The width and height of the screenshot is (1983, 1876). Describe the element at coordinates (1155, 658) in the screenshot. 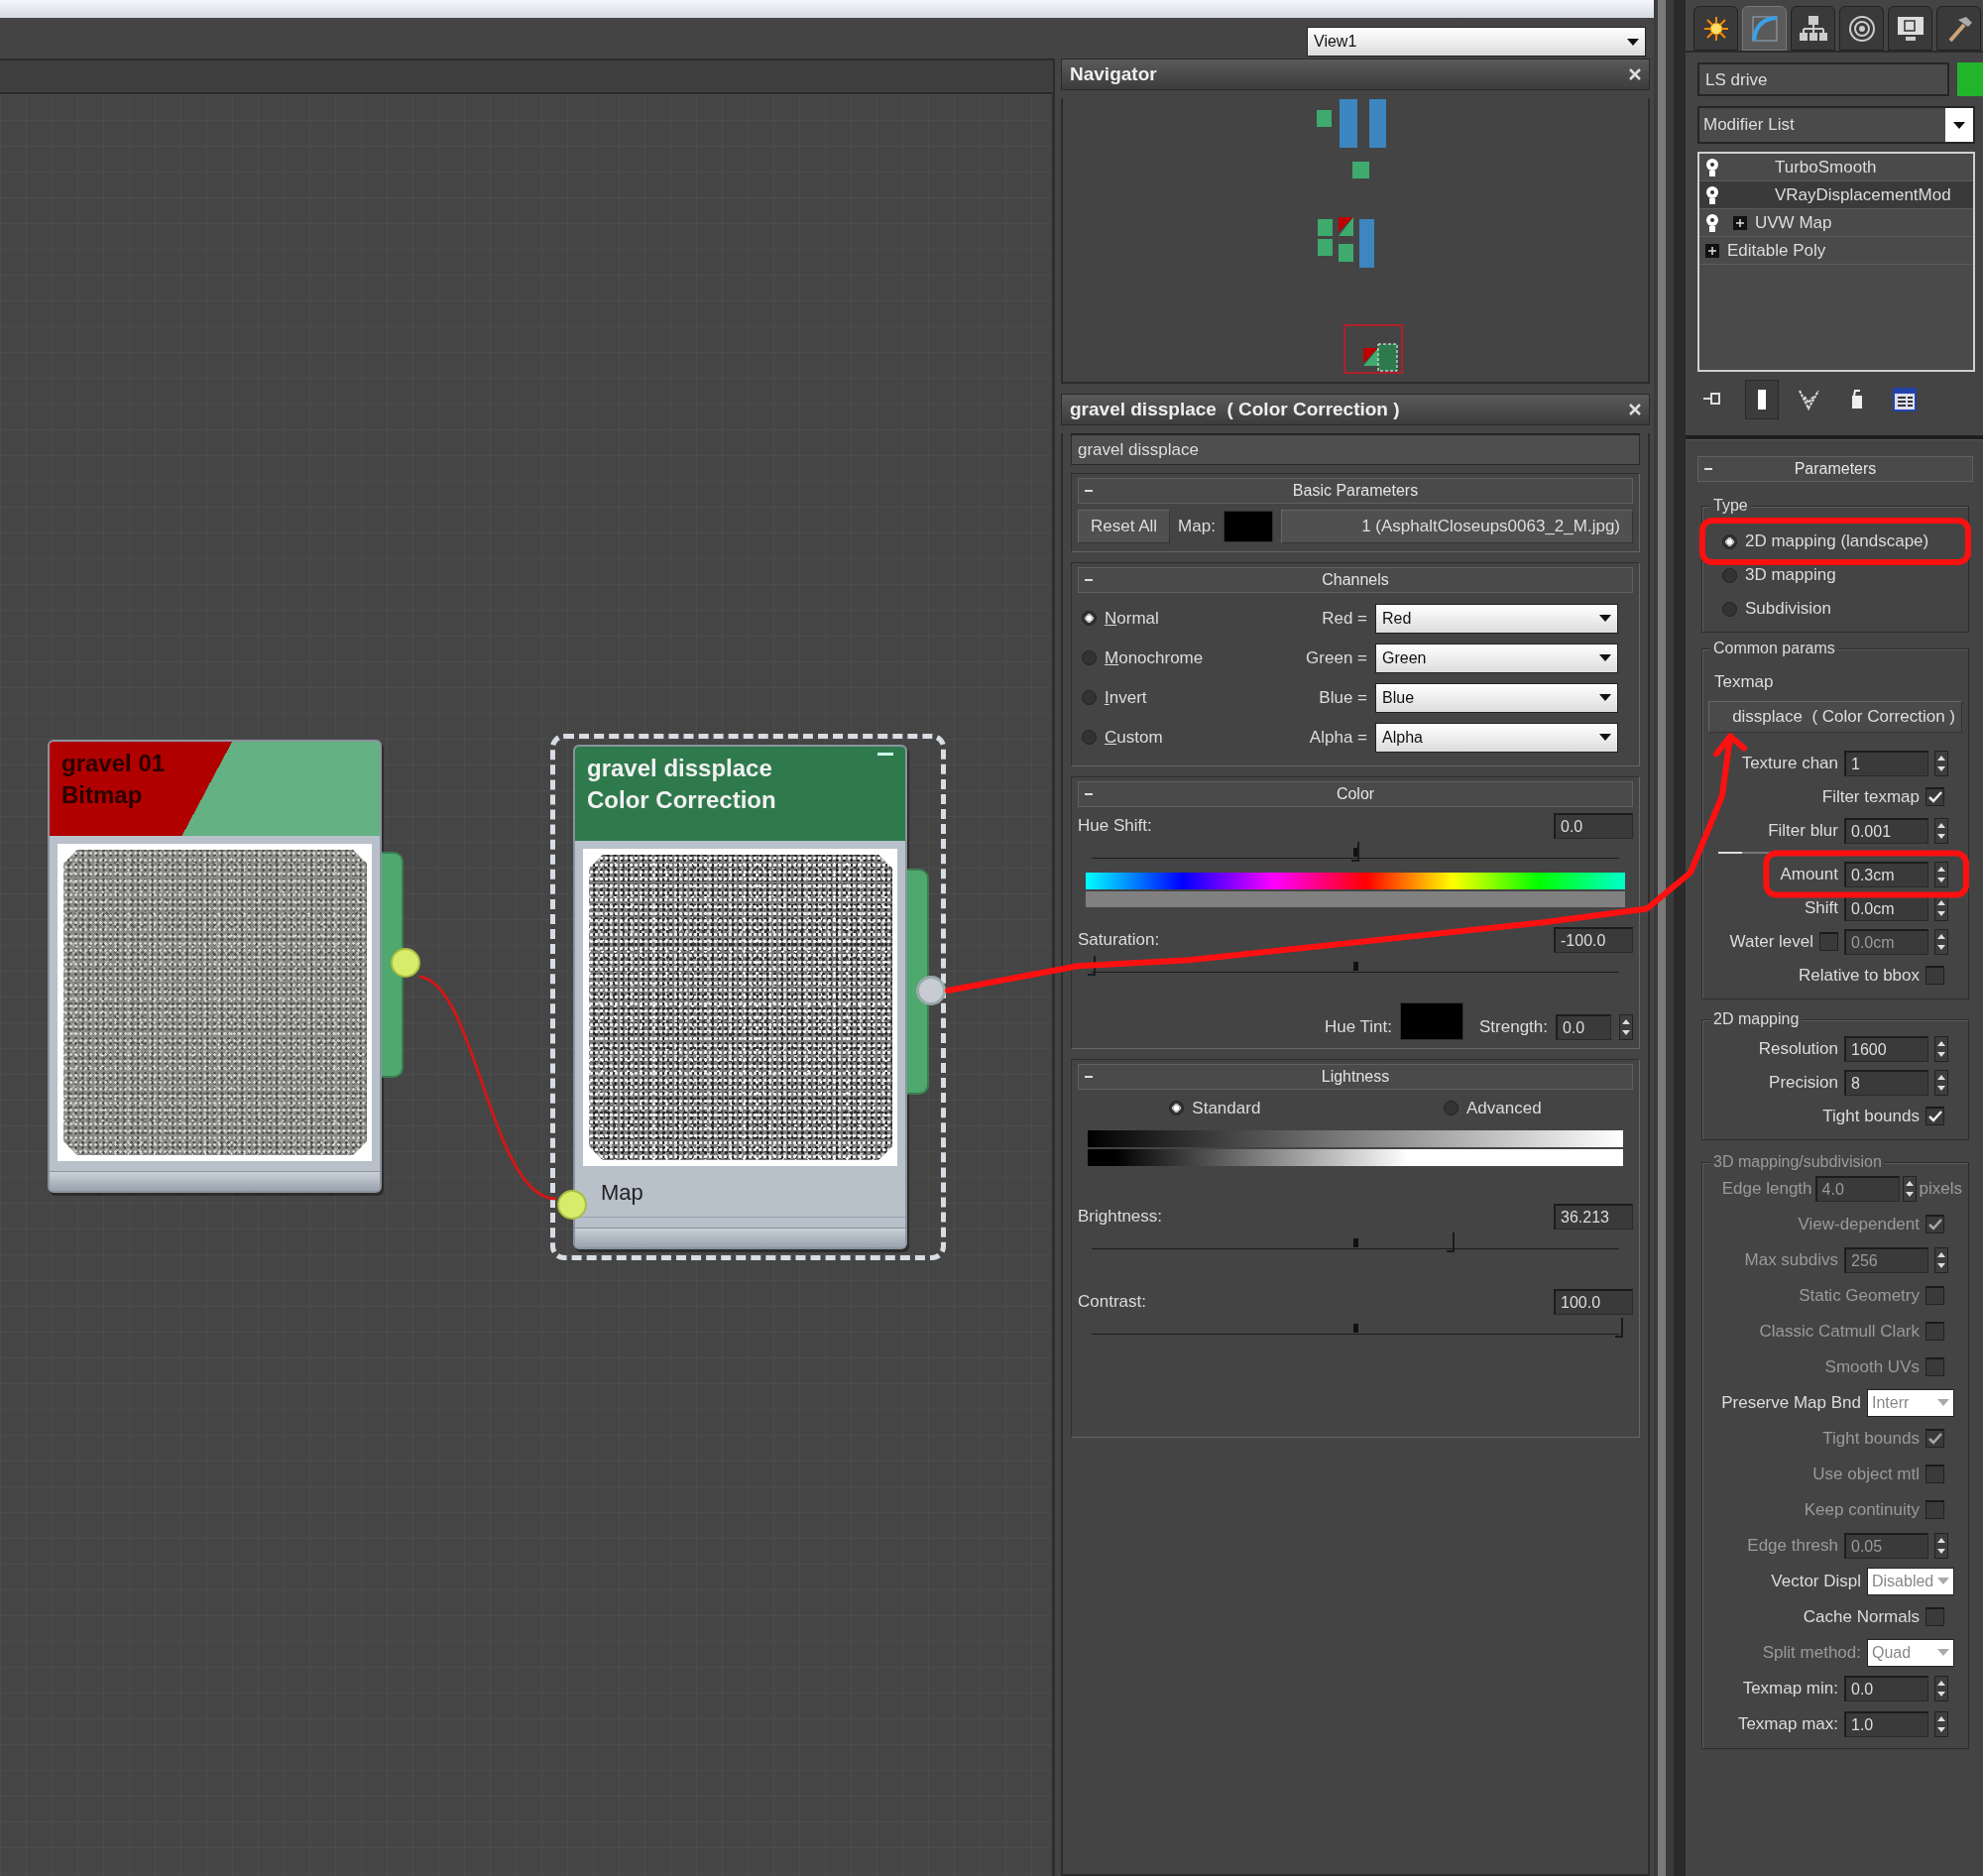

I see `radio-label: Monochrome` at that location.